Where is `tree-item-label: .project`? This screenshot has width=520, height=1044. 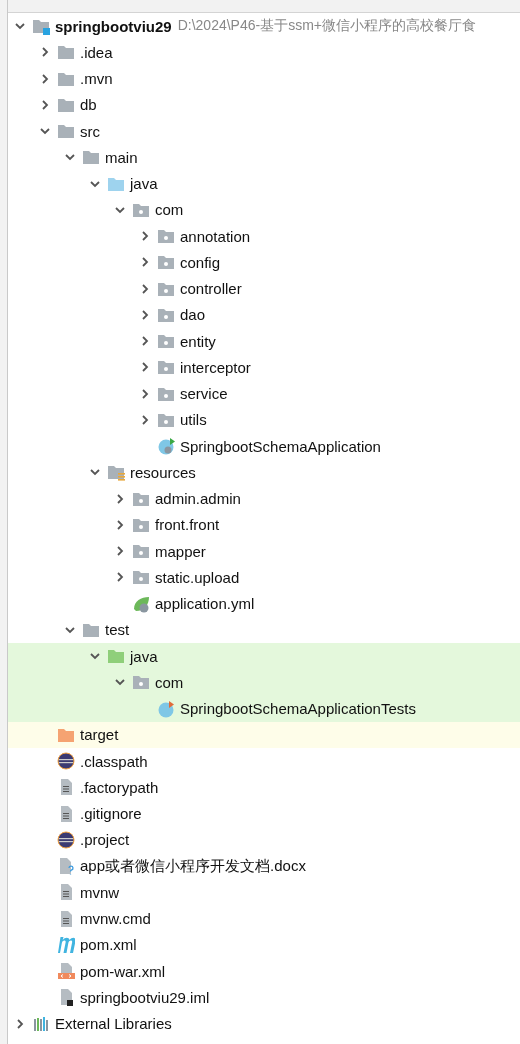 tree-item-label: .project is located at coordinates (105, 840).